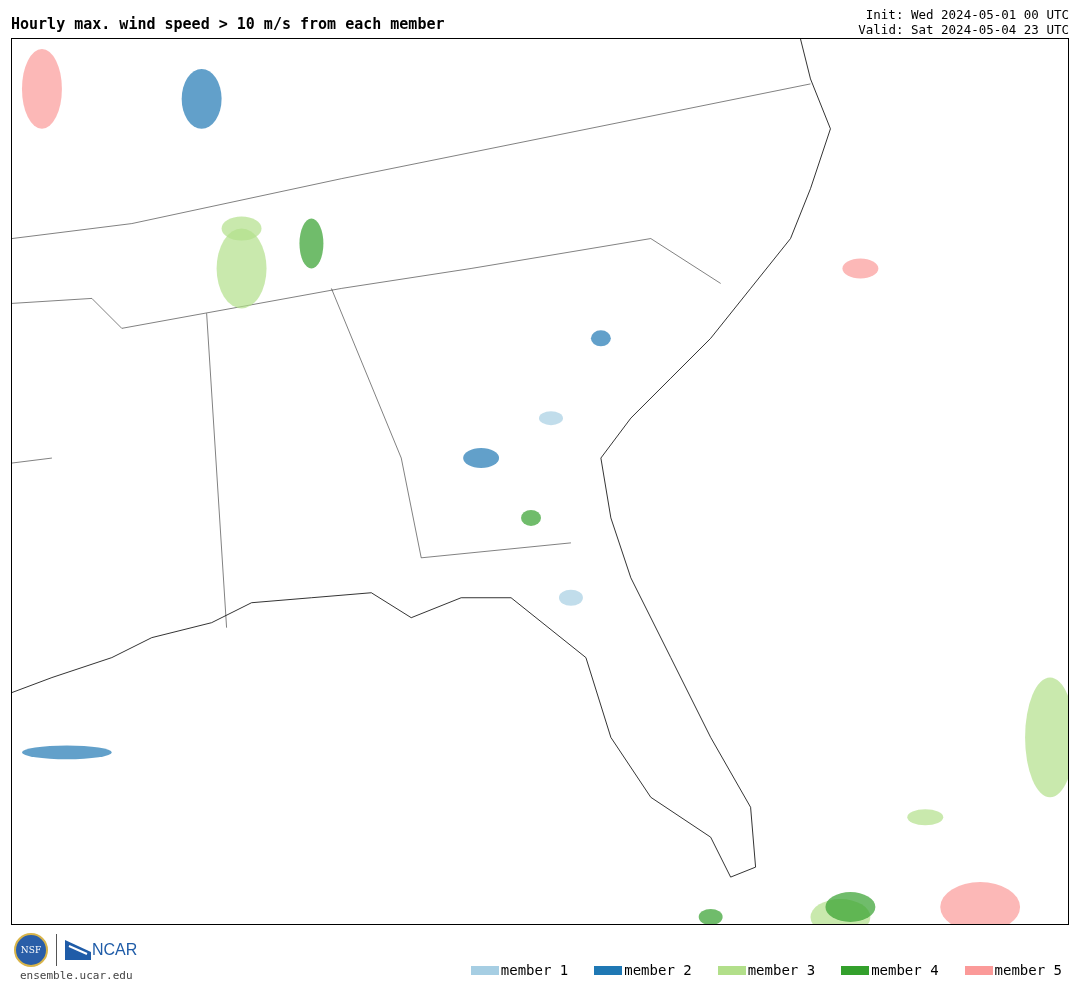 Image resolution: width=1080 pixels, height=988 pixels. What do you see at coordinates (228, 25) in the screenshot?
I see `plot-title: Hourly max. wind speed > 10 m/s from each member` at bounding box center [228, 25].